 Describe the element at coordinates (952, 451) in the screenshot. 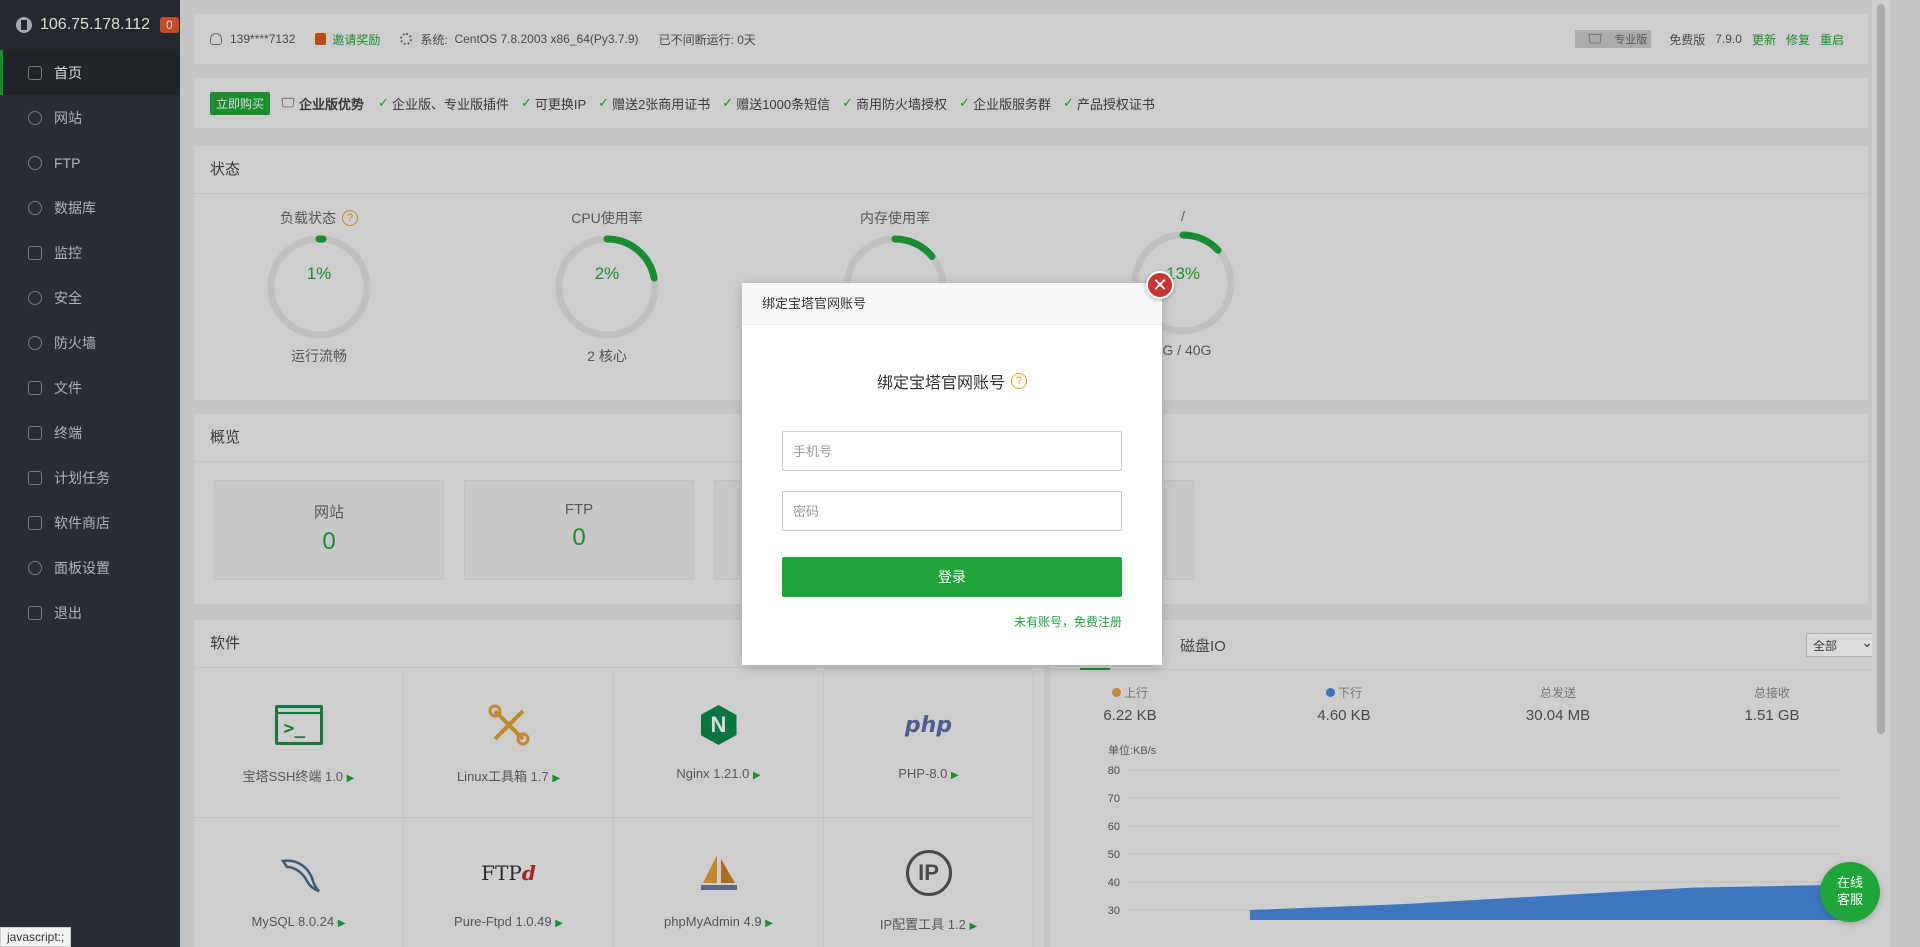

I see `phone-input` at that location.